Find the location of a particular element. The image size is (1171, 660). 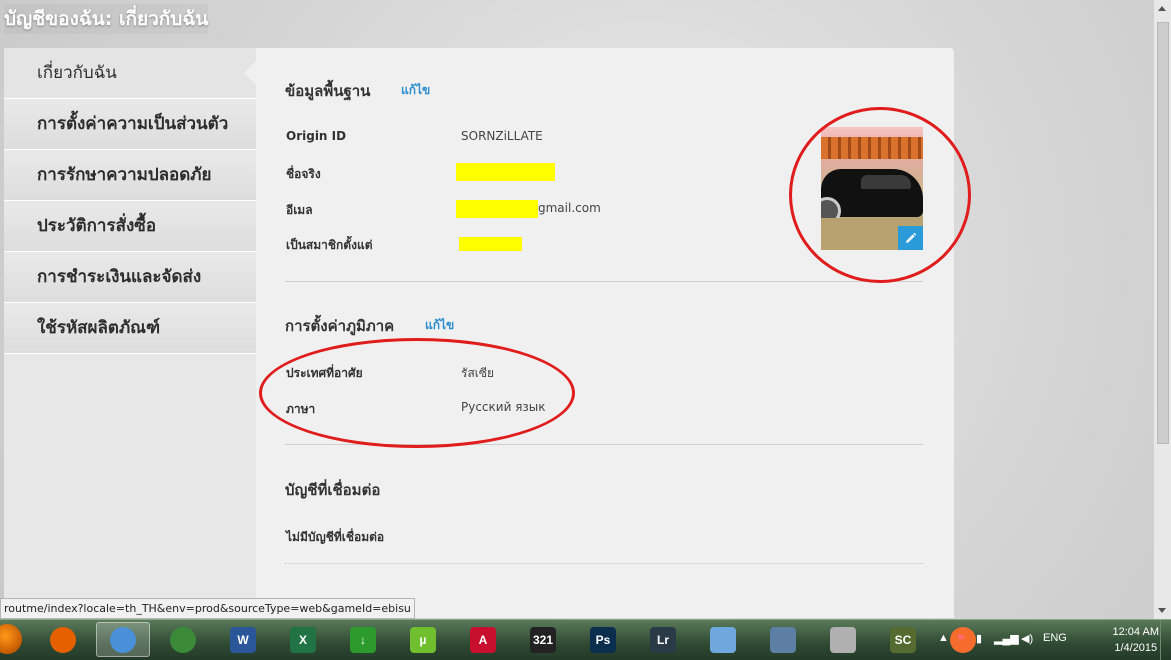

show-desktop-button is located at coordinates (1165, 640).